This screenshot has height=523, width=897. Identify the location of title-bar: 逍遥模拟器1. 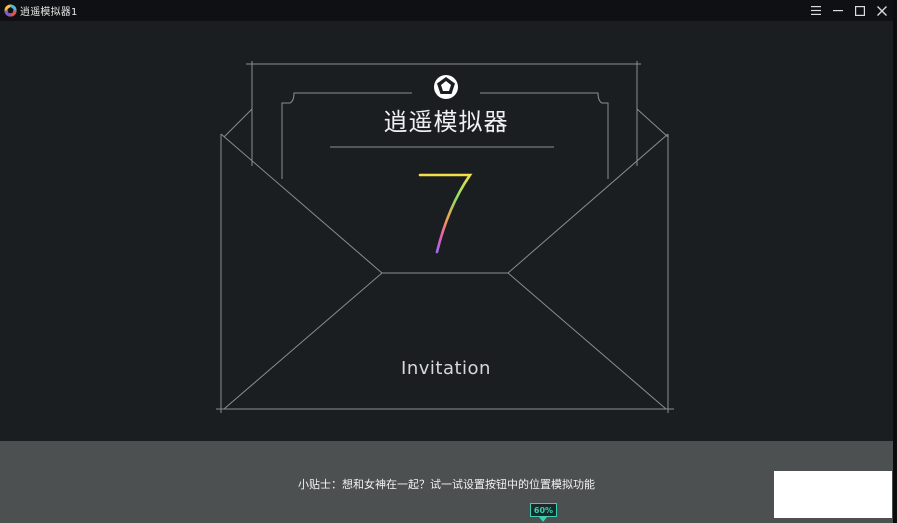
(446, 10).